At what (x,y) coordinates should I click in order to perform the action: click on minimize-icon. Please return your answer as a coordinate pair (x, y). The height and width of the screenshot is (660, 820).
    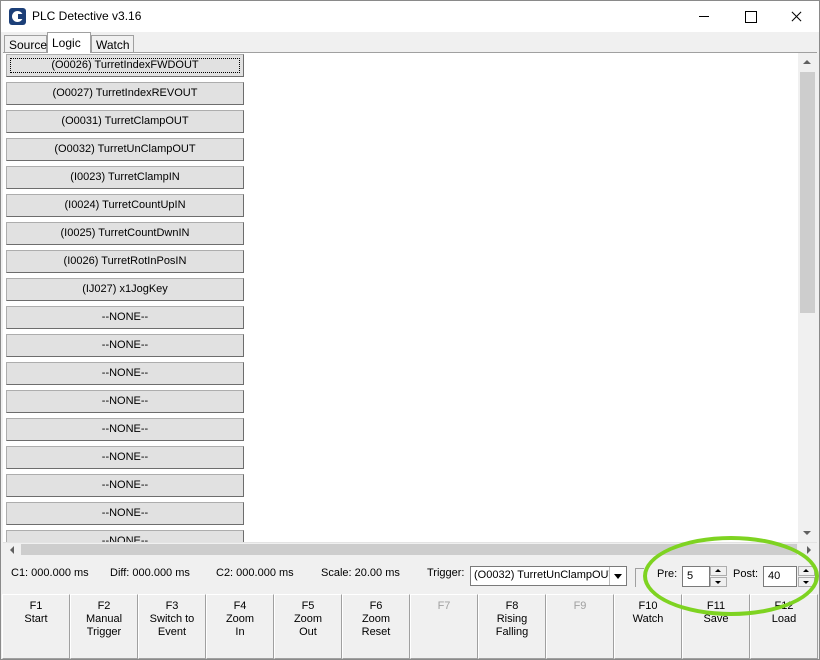
    Looking at the image, I should click on (704, 16).